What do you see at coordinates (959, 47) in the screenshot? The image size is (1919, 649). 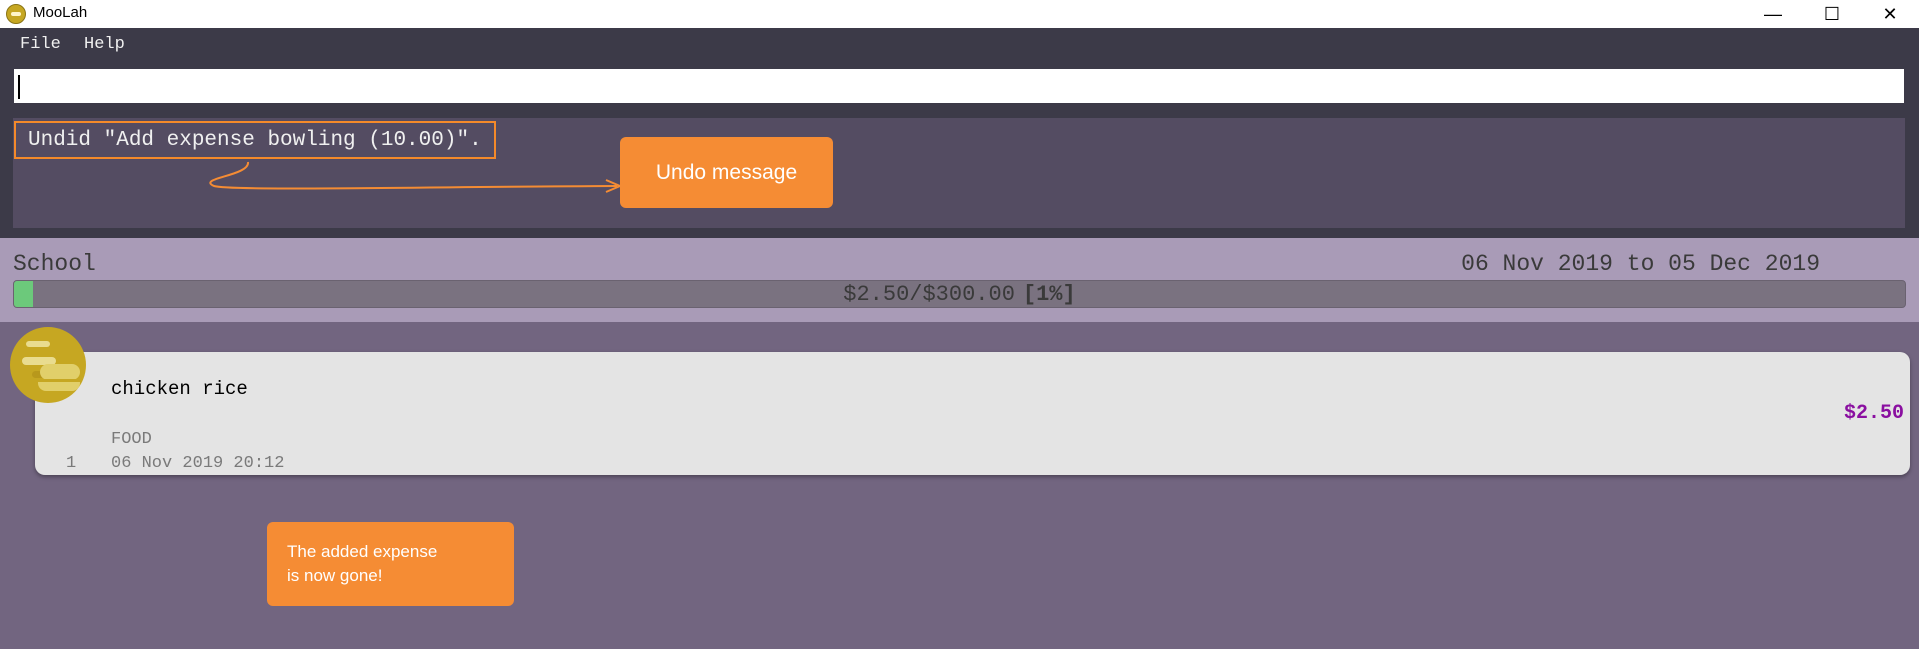 I see `menu-bar: File Help` at bounding box center [959, 47].